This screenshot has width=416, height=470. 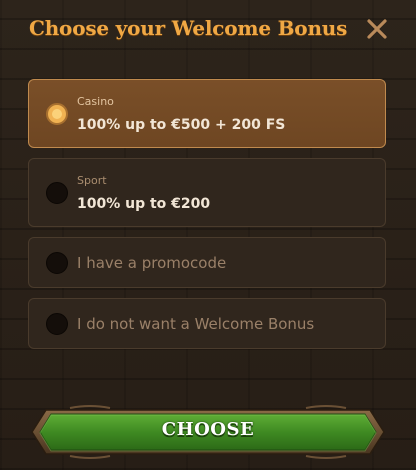 What do you see at coordinates (181, 125) in the screenshot?
I see `option-value: 100% up to €500 + 200 FS` at bounding box center [181, 125].